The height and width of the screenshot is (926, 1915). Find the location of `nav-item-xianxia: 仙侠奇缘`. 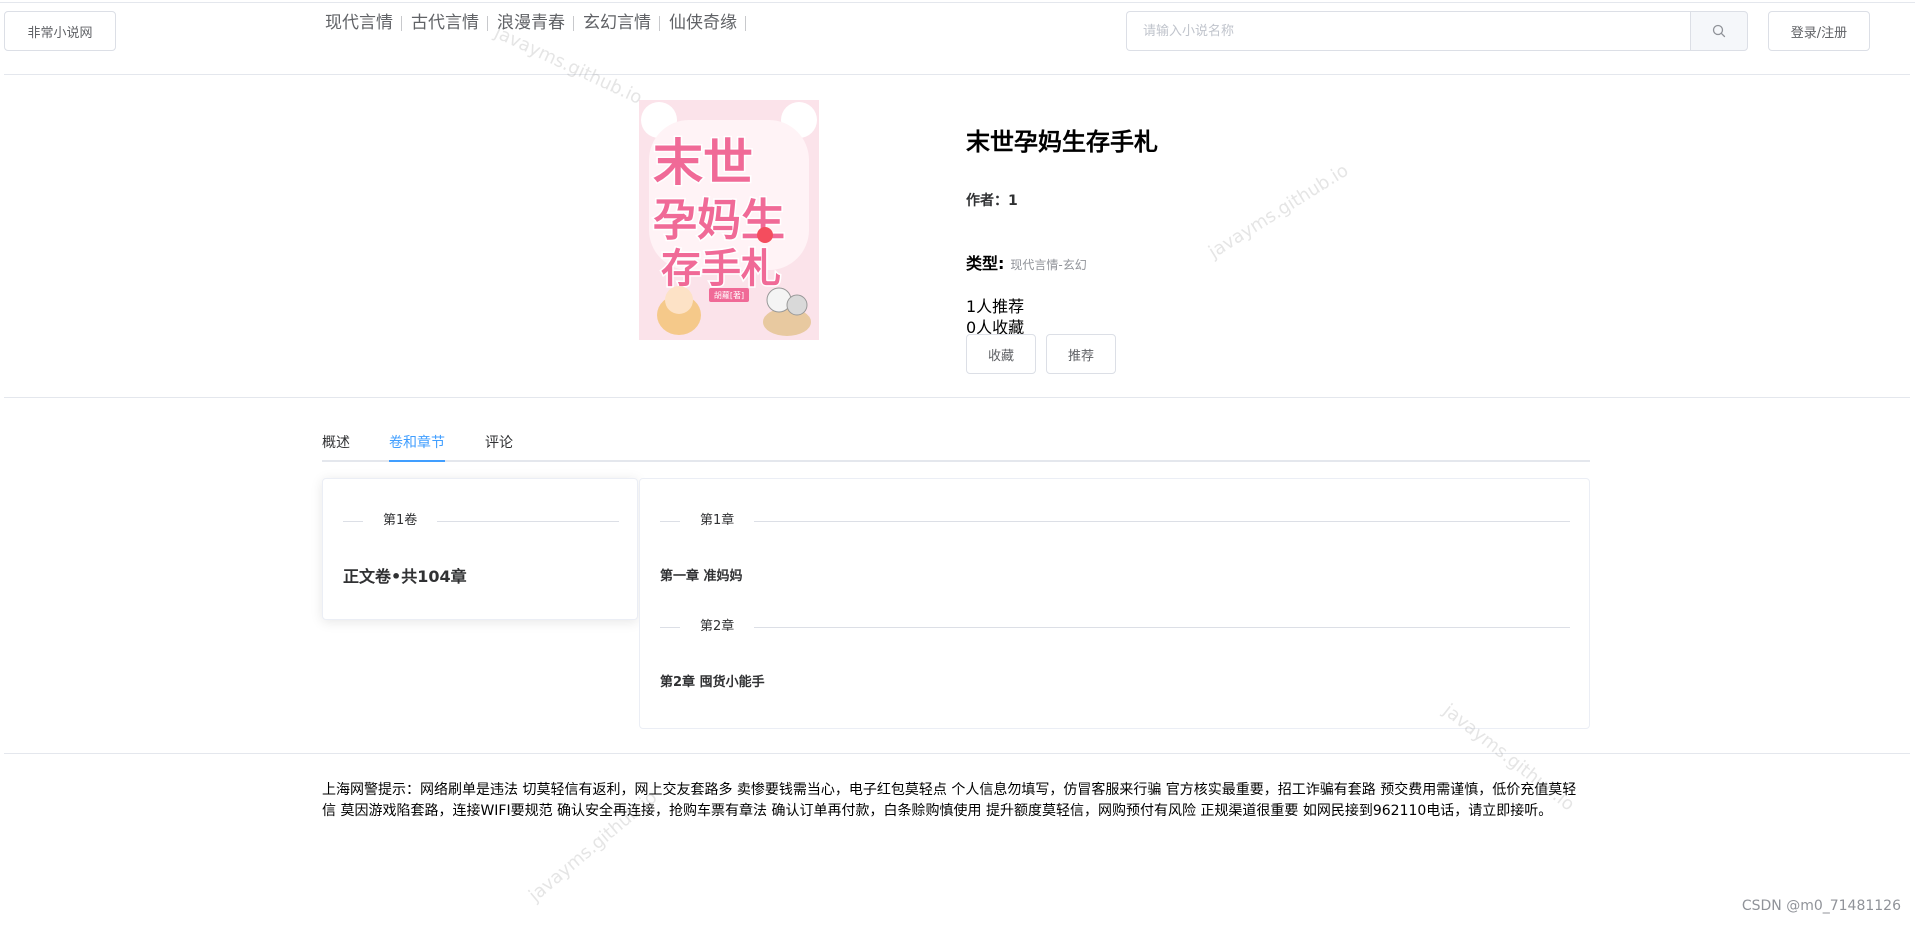

nav-item-xianxia: 仙侠奇缘 is located at coordinates (703, 23).